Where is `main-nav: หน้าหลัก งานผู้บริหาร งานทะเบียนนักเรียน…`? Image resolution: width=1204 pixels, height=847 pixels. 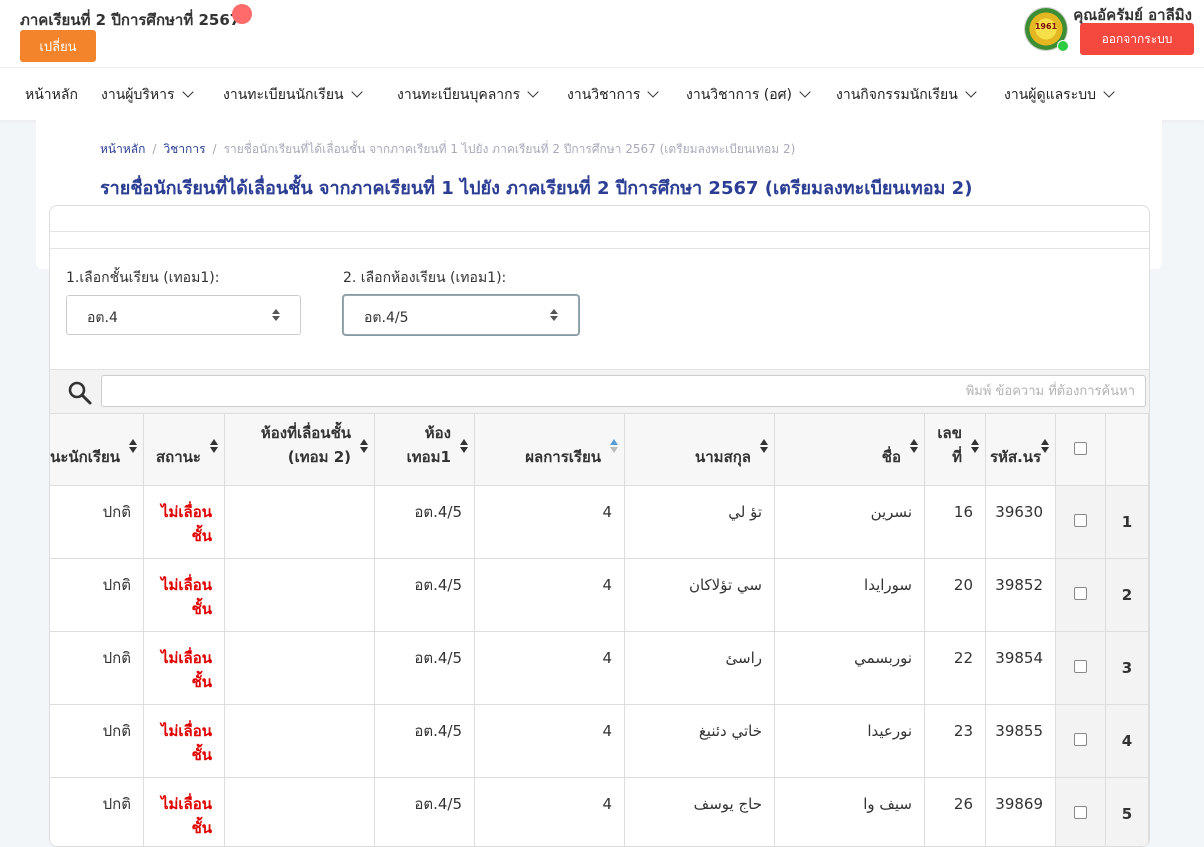 main-nav: หน้าหลัก งานผู้บริหาร งานทะเบียนนักเรียน… is located at coordinates (602, 93).